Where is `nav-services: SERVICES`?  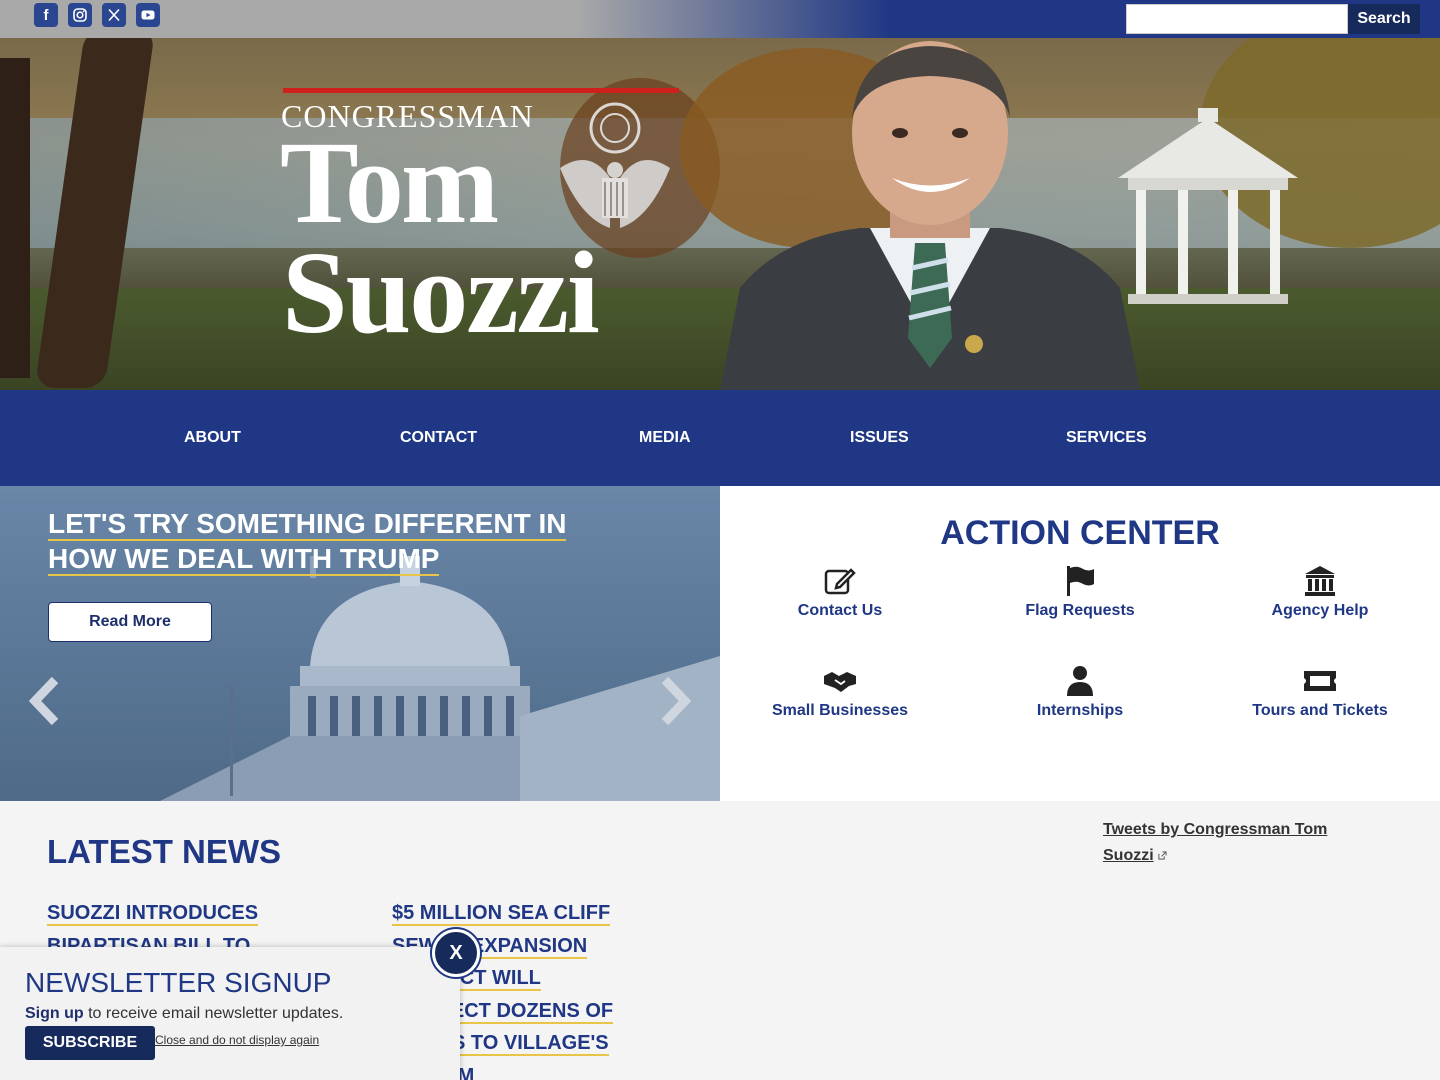
nav-services: SERVICES is located at coordinates (1106, 438).